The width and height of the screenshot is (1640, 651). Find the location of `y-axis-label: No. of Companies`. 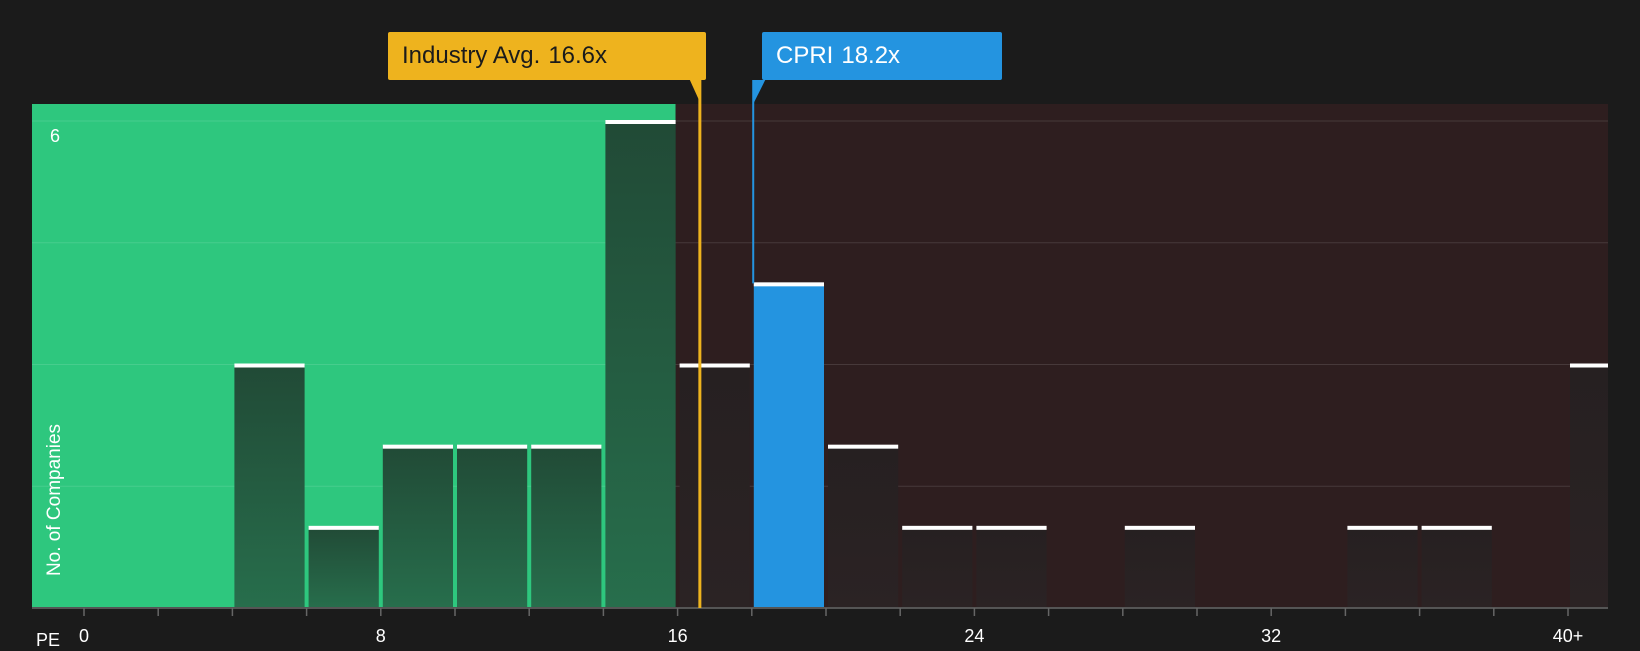

y-axis-label: No. of Companies is located at coordinates (54, 500).